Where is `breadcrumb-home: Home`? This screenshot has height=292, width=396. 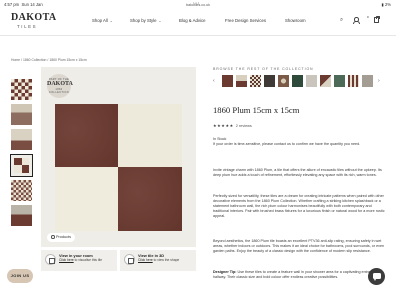
breadcrumb-home: Home is located at coordinates (15, 60).